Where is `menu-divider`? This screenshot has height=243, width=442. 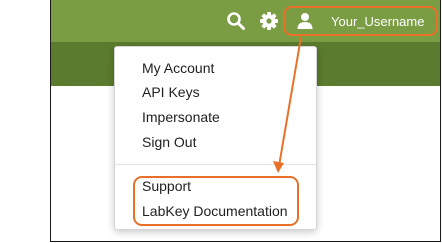 menu-divider is located at coordinates (215, 164).